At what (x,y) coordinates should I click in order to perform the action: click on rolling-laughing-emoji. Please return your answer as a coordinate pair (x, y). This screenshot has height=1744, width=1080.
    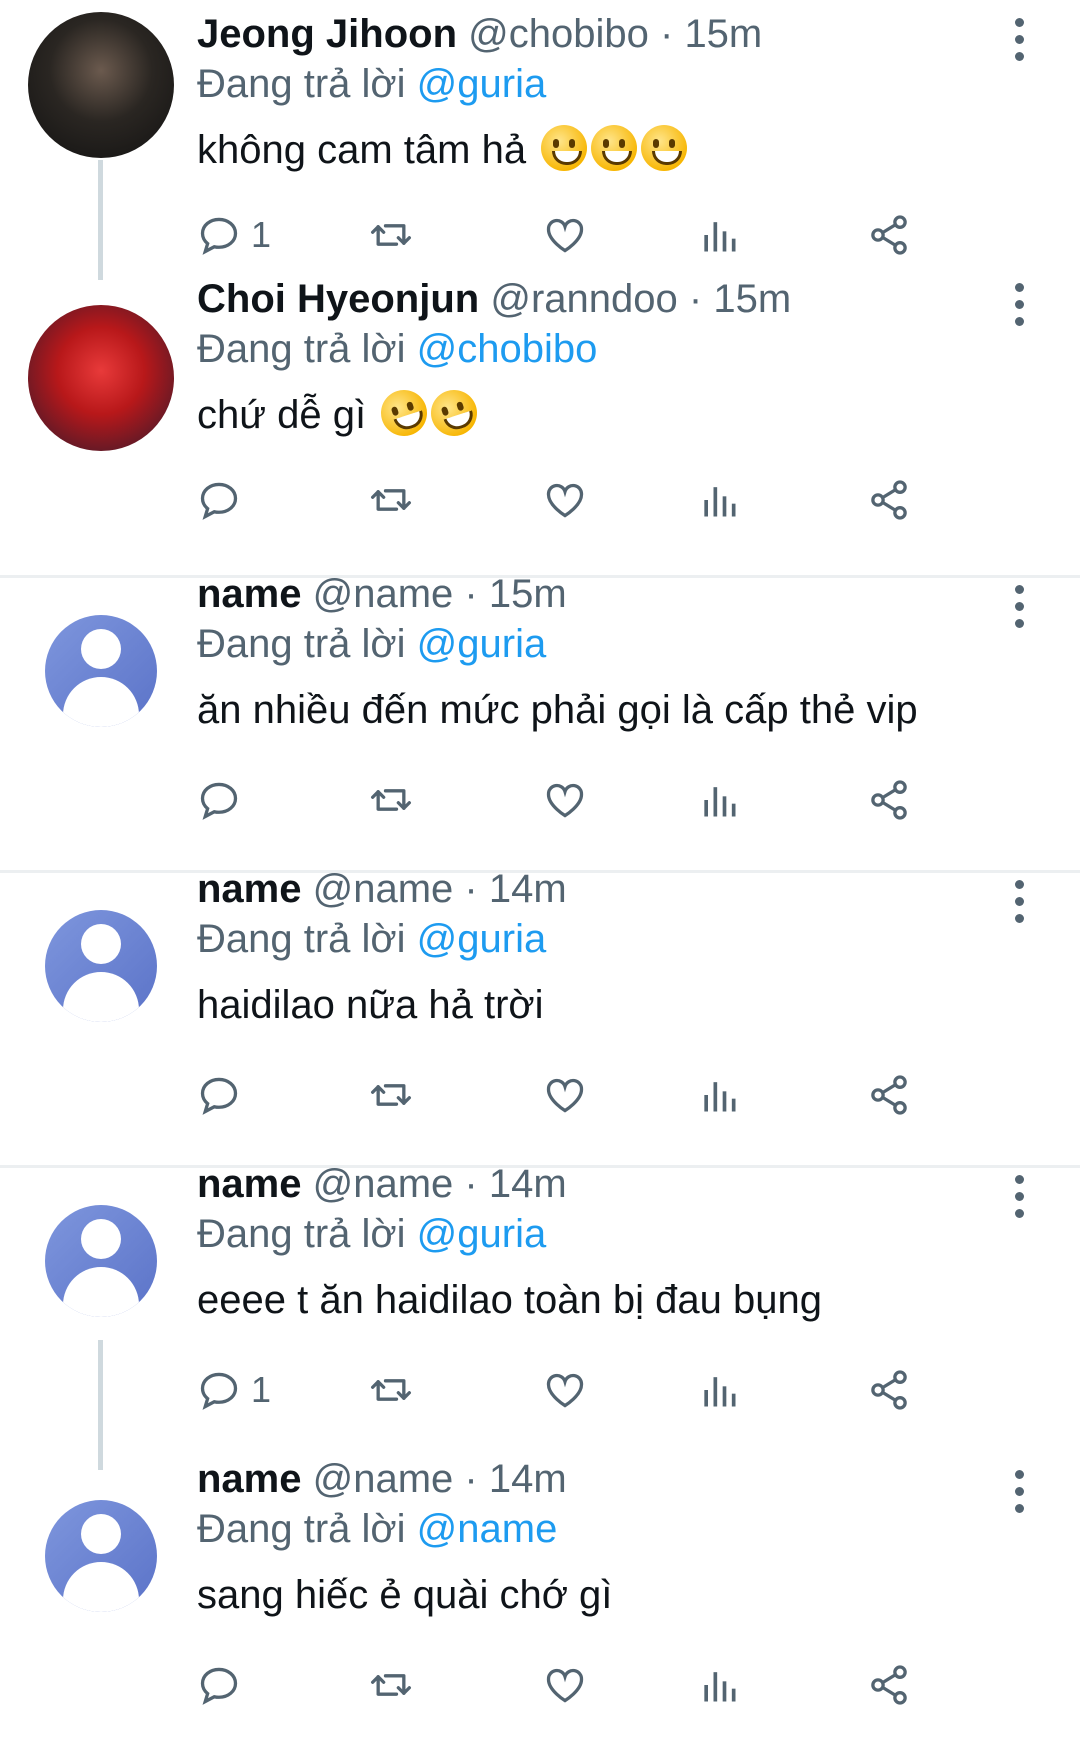
    Looking at the image, I should click on (454, 413).